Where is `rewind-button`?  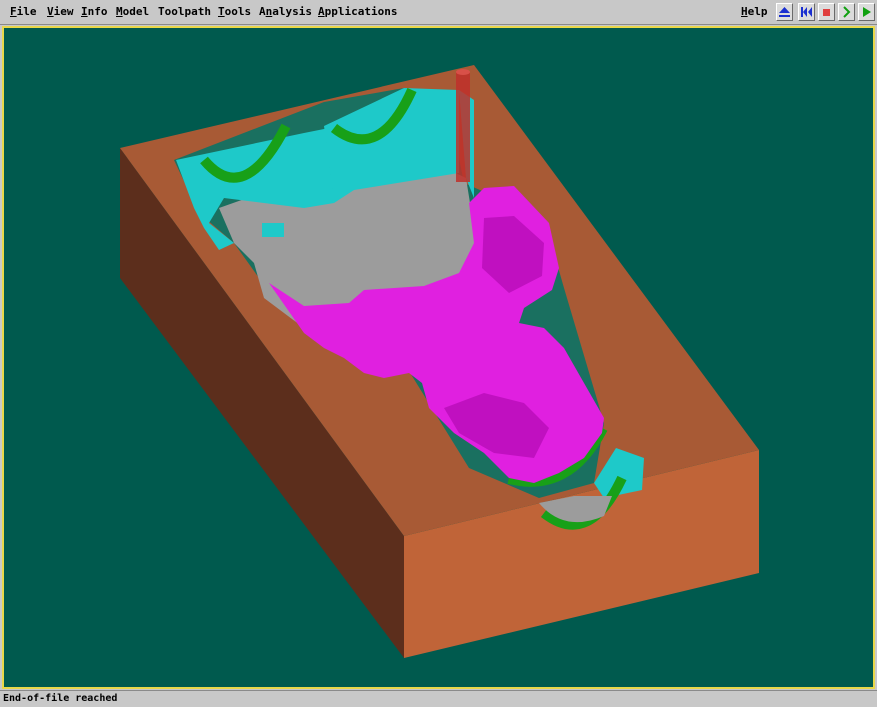
rewind-button is located at coordinates (806, 12).